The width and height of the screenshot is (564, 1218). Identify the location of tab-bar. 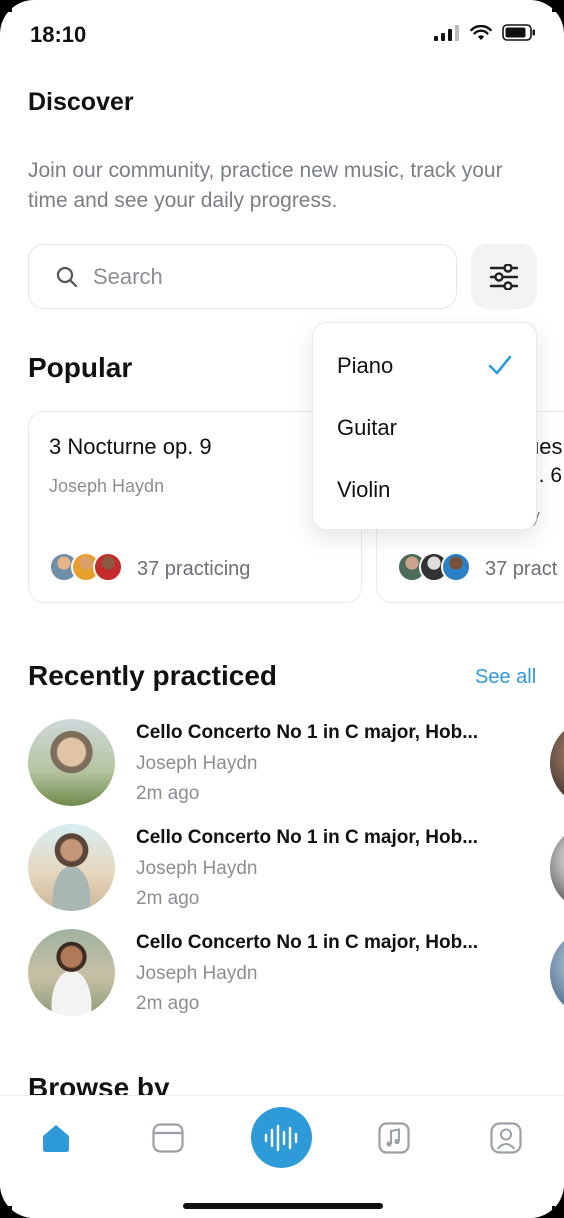
(282, 1156).